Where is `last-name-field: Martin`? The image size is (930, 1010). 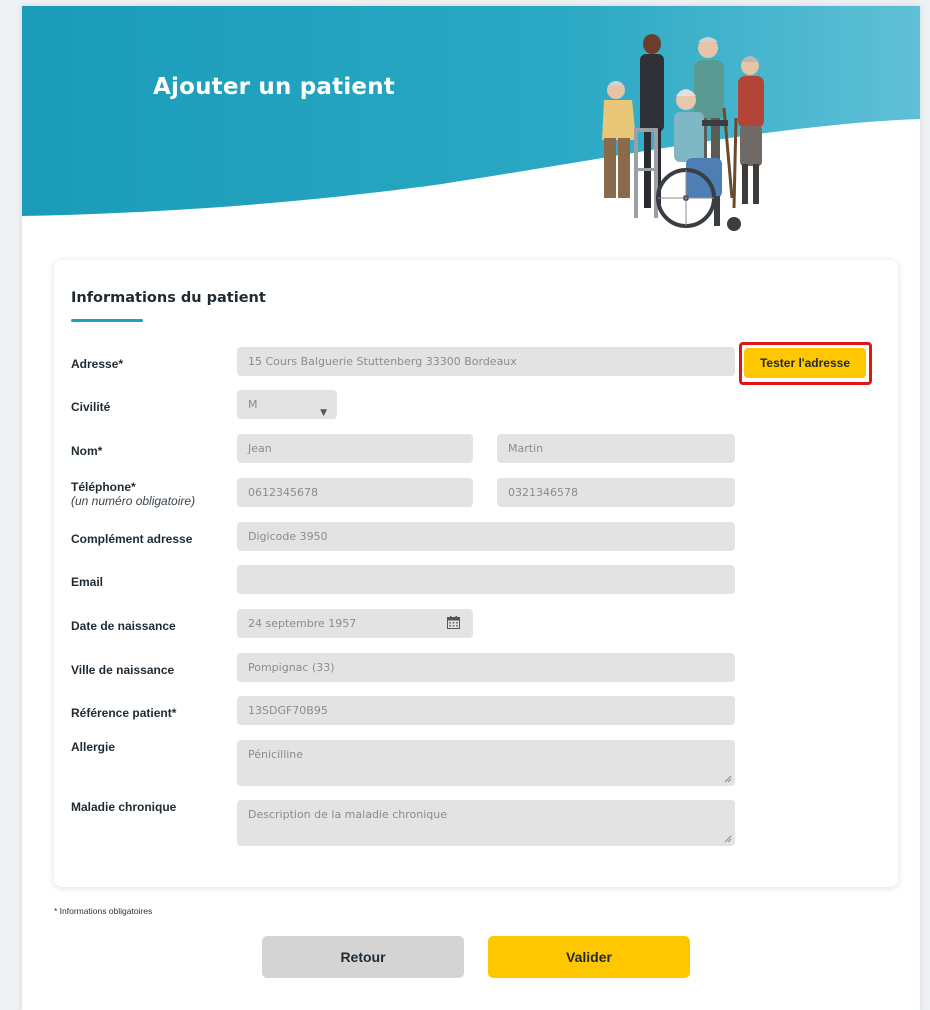 last-name-field: Martin is located at coordinates (616, 448).